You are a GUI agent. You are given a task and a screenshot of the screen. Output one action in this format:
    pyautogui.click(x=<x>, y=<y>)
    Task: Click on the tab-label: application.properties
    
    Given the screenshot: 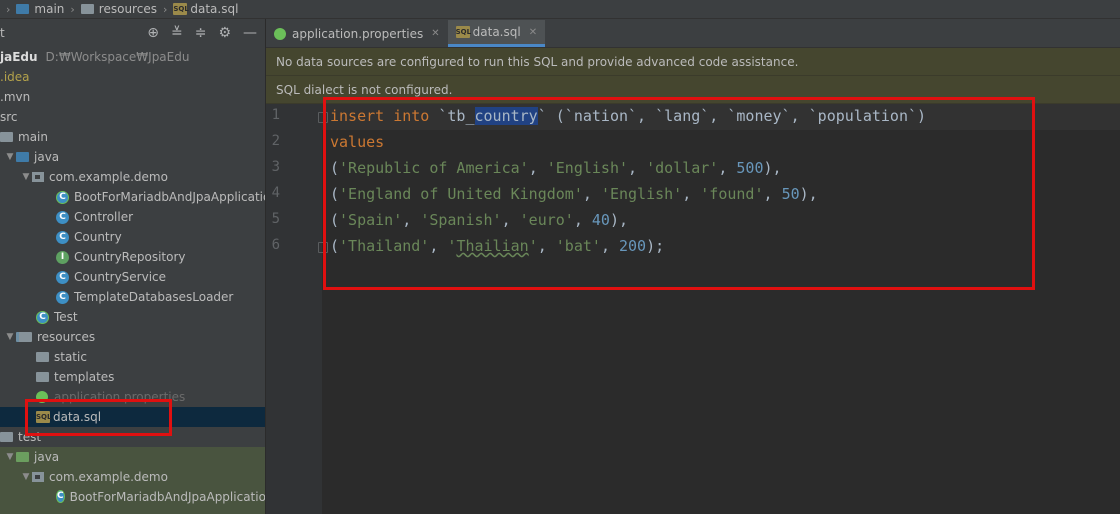 What is the action you would take?
    pyautogui.click(x=358, y=33)
    